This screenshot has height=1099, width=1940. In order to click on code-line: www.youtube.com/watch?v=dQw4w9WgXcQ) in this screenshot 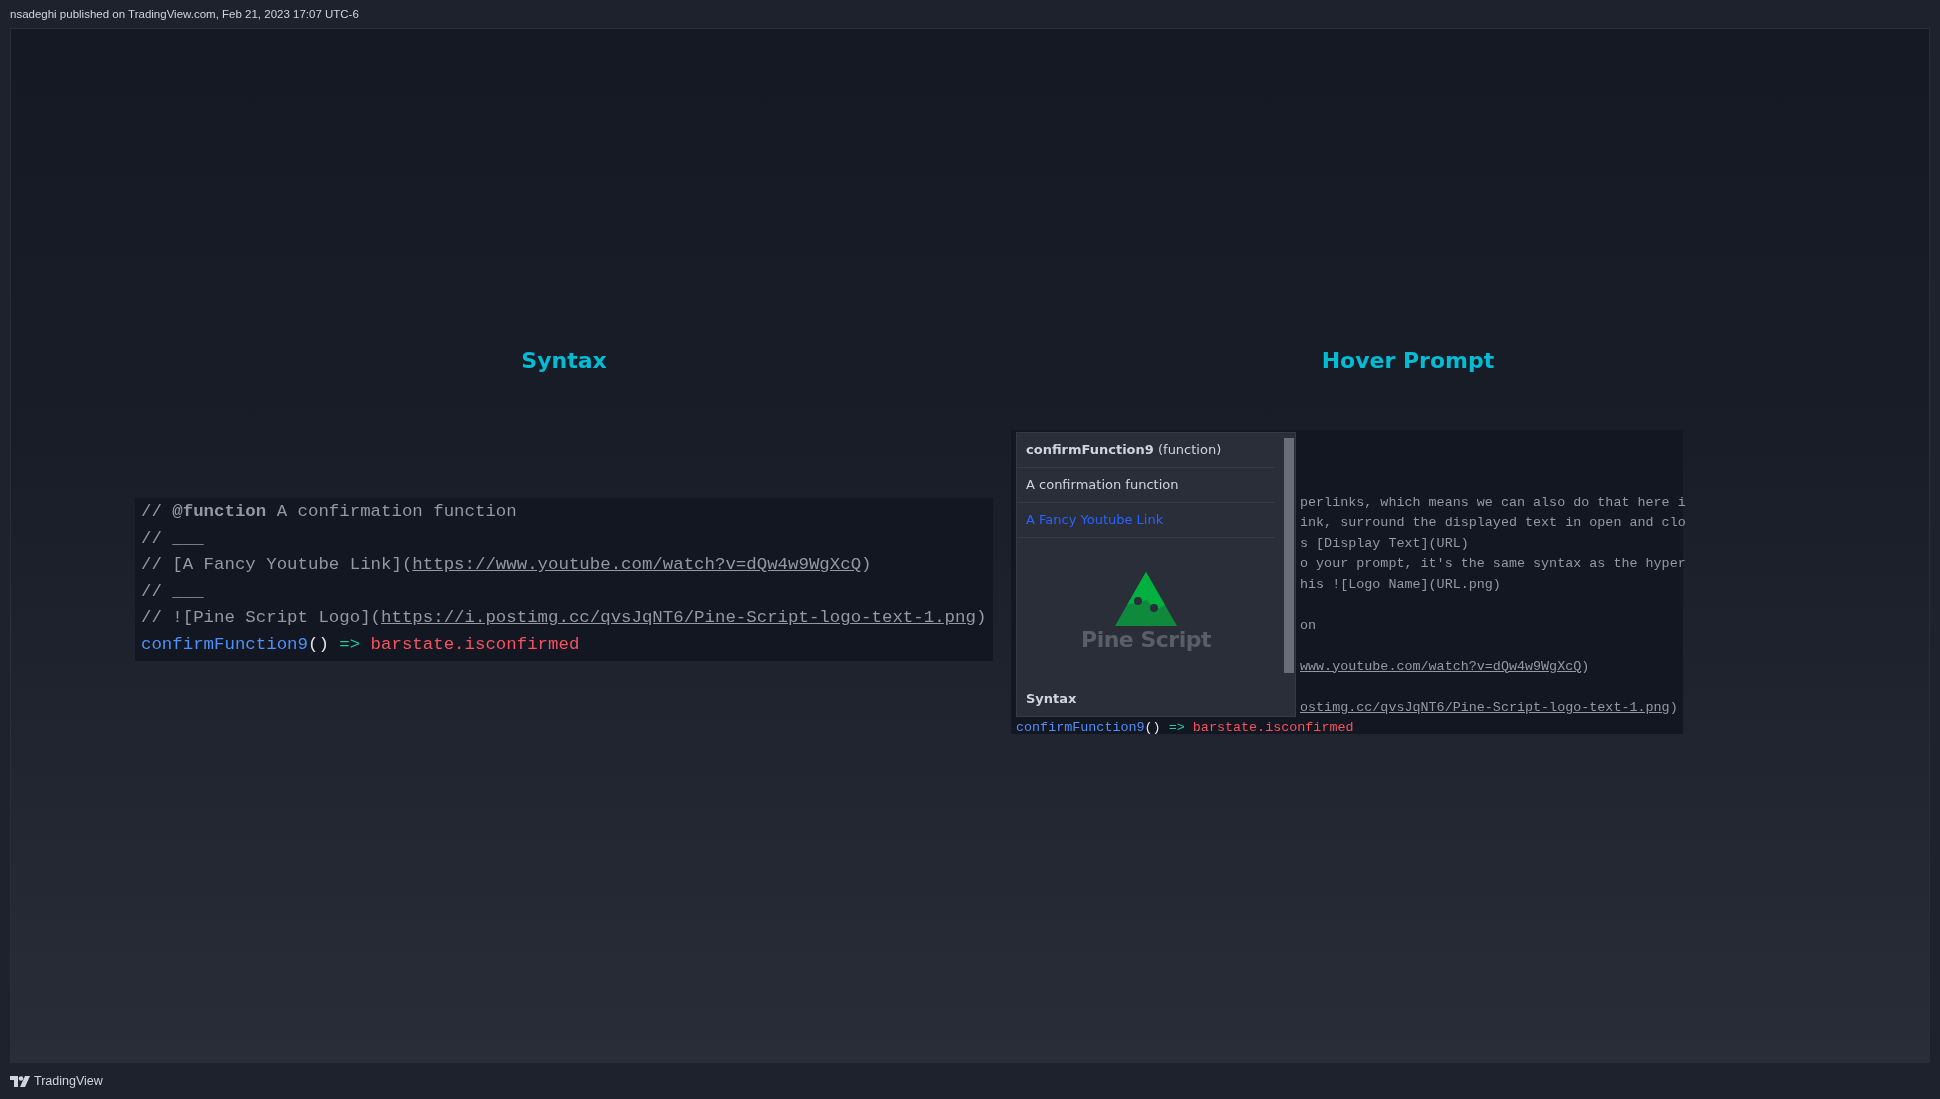, I will do `click(1445, 666)`.